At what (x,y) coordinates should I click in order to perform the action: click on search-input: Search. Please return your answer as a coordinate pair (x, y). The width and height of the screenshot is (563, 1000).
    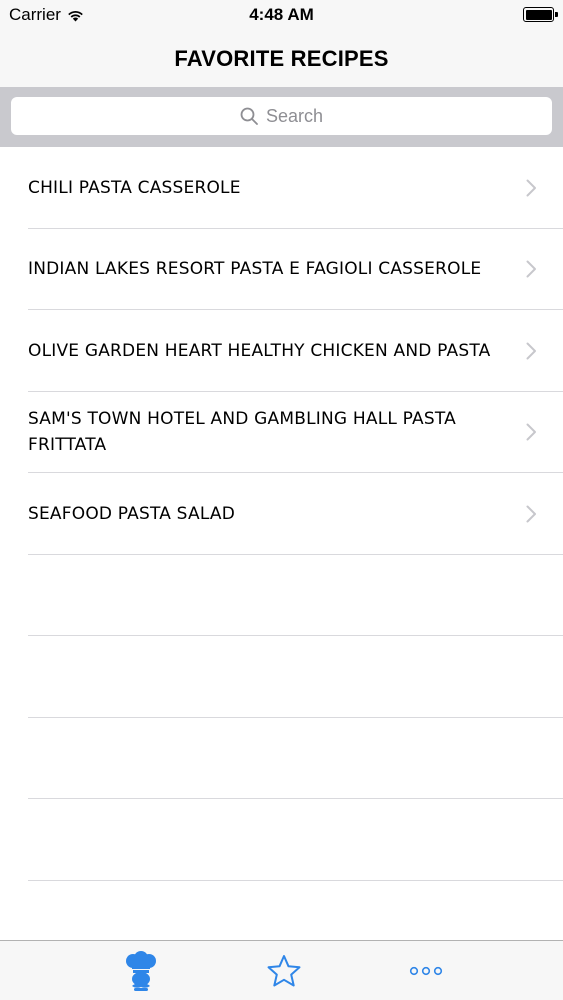
    Looking at the image, I should click on (281, 116).